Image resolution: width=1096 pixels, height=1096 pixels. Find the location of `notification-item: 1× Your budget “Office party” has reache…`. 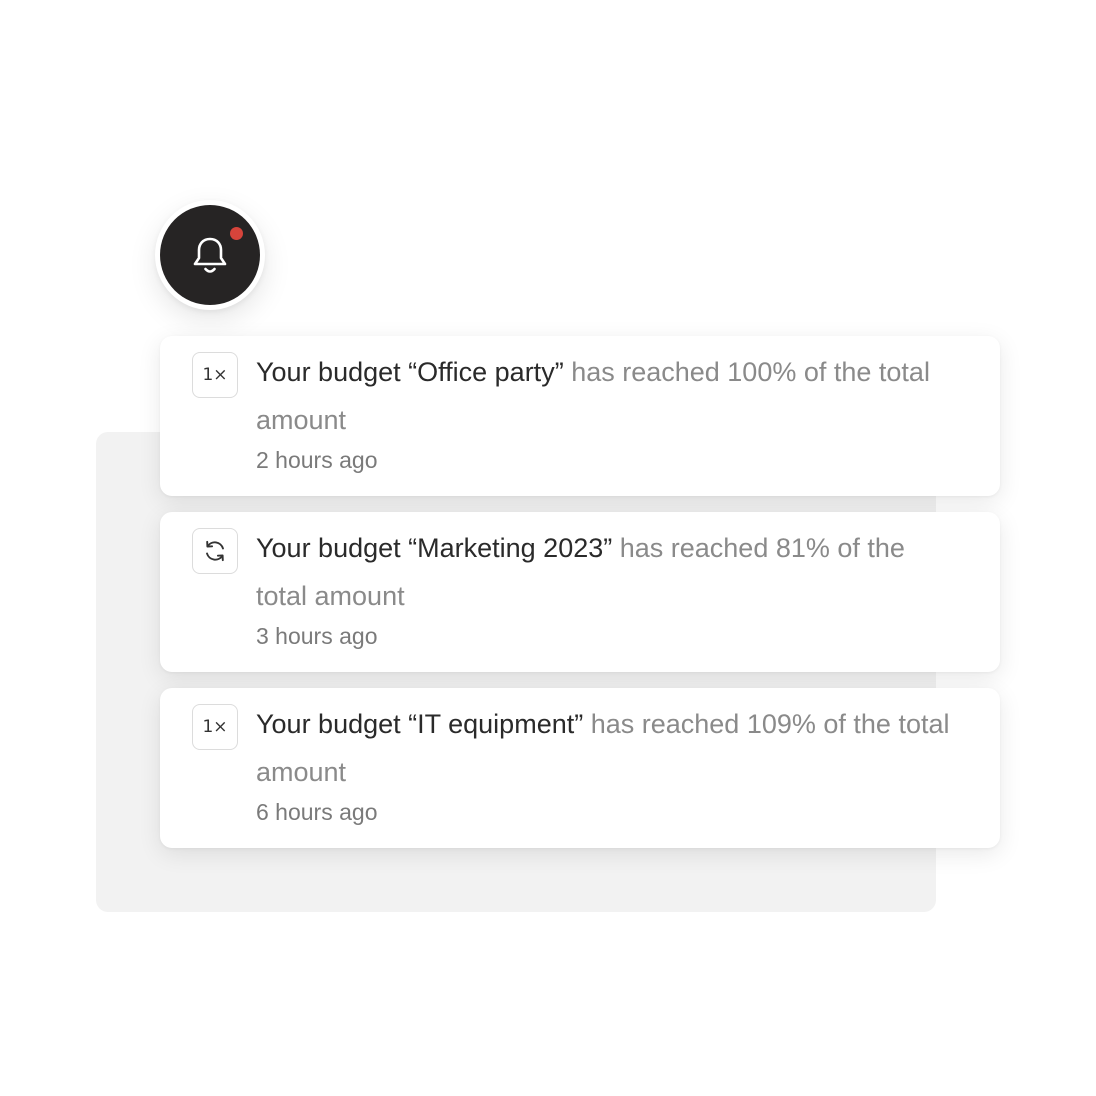

notification-item: 1× Your budget “Office party” has reache… is located at coordinates (580, 416).